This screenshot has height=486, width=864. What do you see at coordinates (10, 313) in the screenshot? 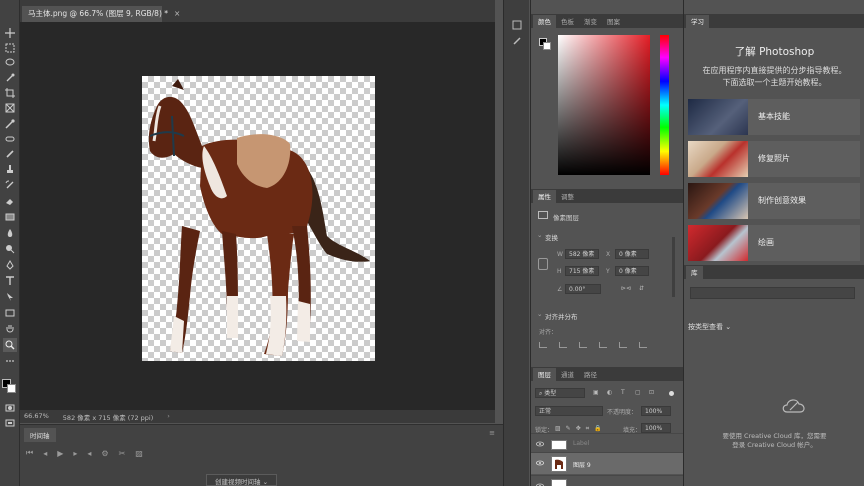
I see `rectangle-tool-icon` at bounding box center [10, 313].